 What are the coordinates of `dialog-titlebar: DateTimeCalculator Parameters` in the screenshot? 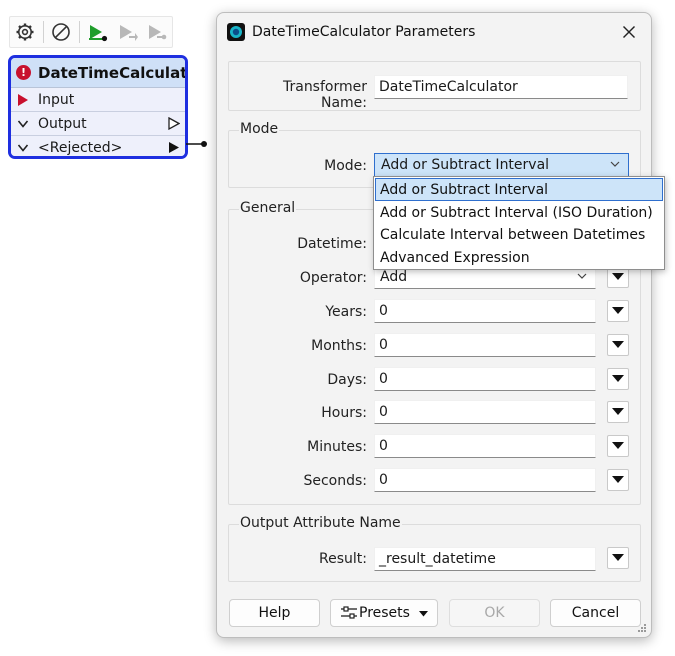 It's located at (434, 33).